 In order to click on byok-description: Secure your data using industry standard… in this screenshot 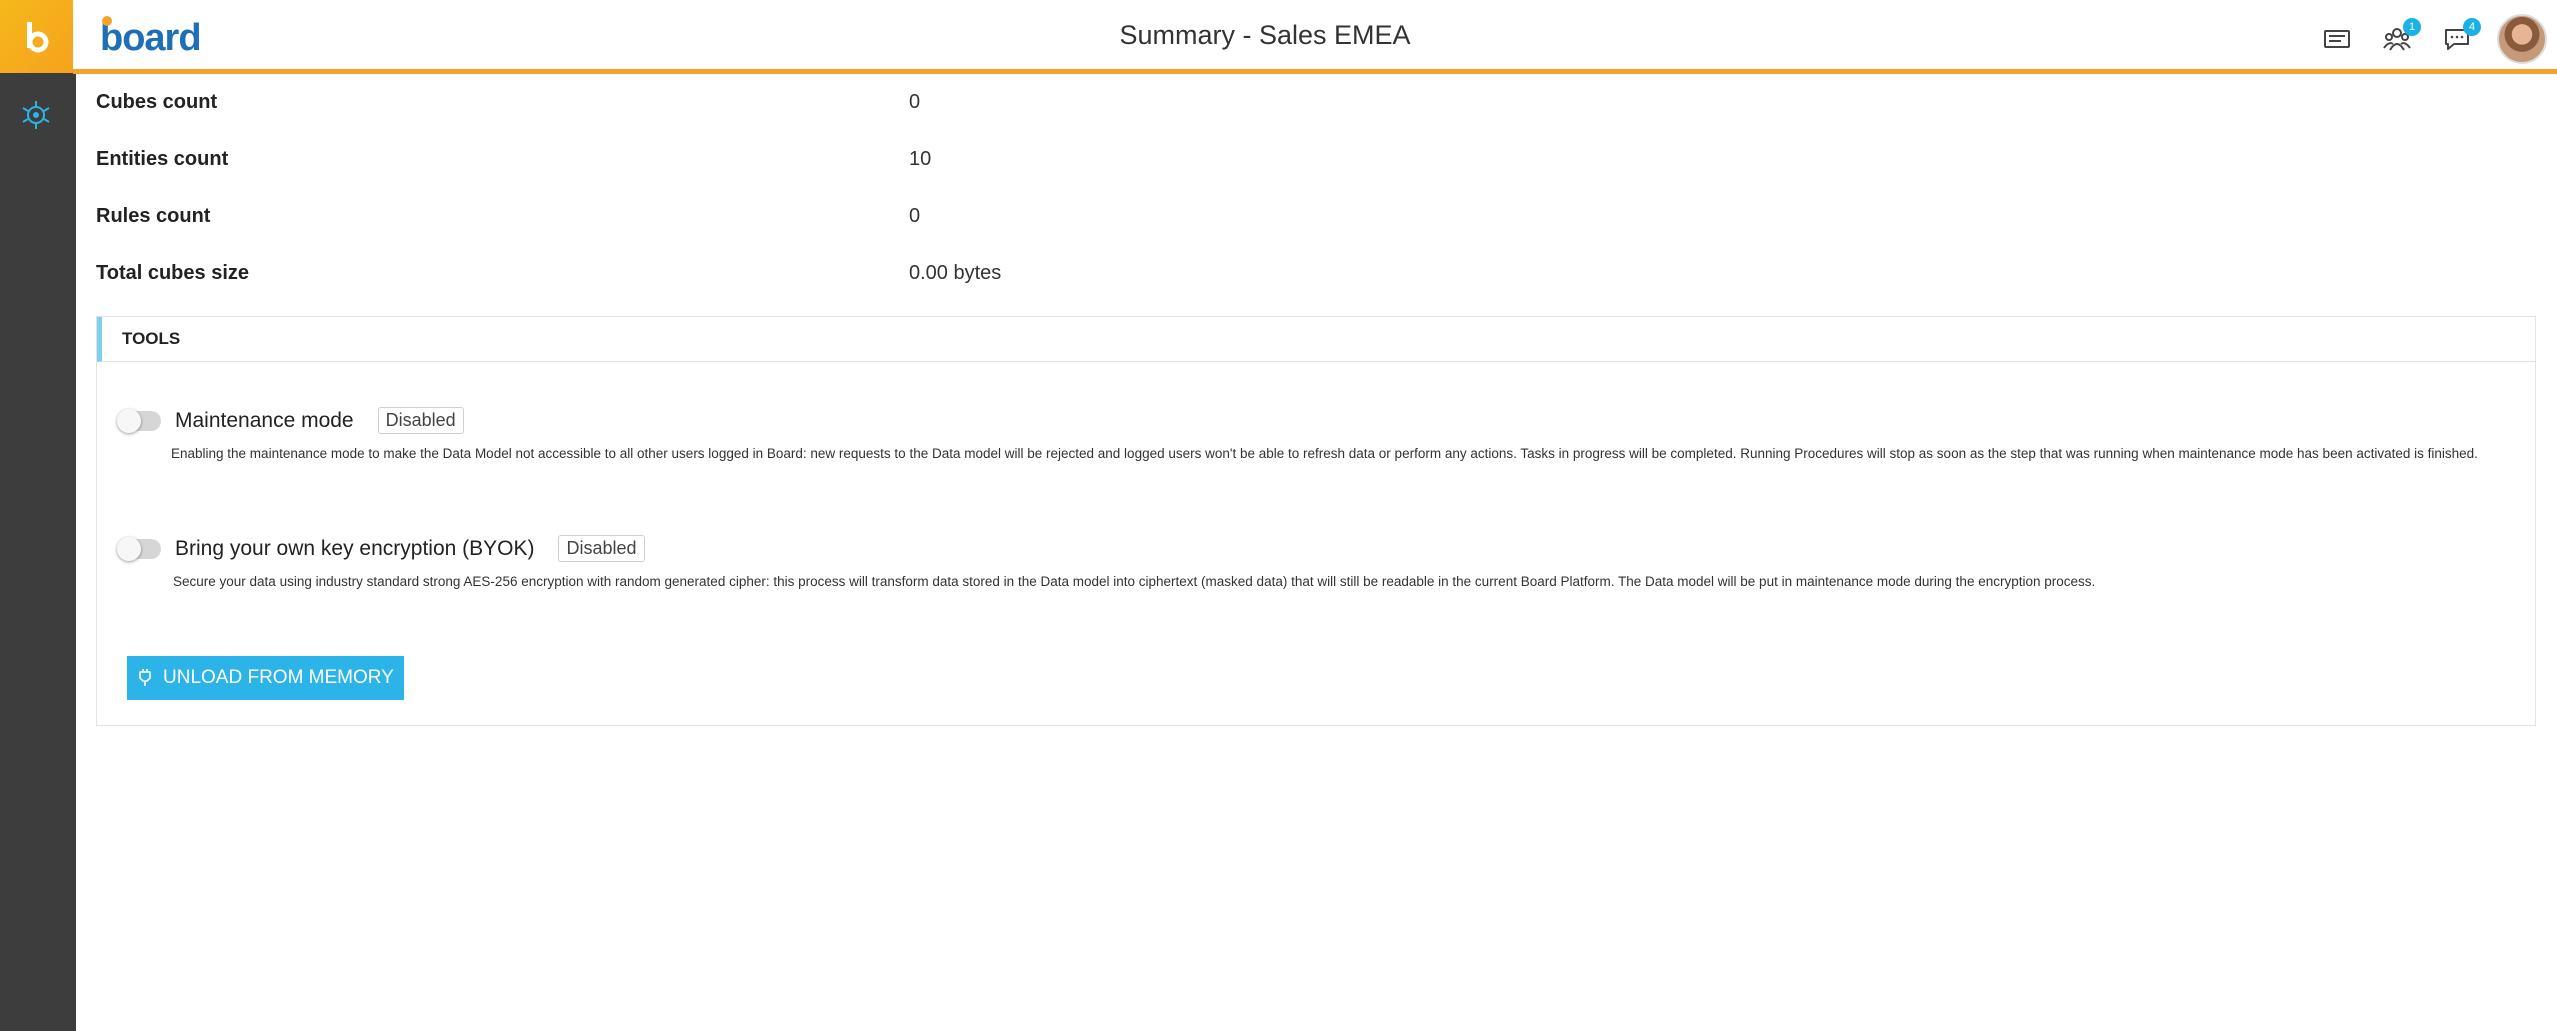, I will do `click(1134, 581)`.